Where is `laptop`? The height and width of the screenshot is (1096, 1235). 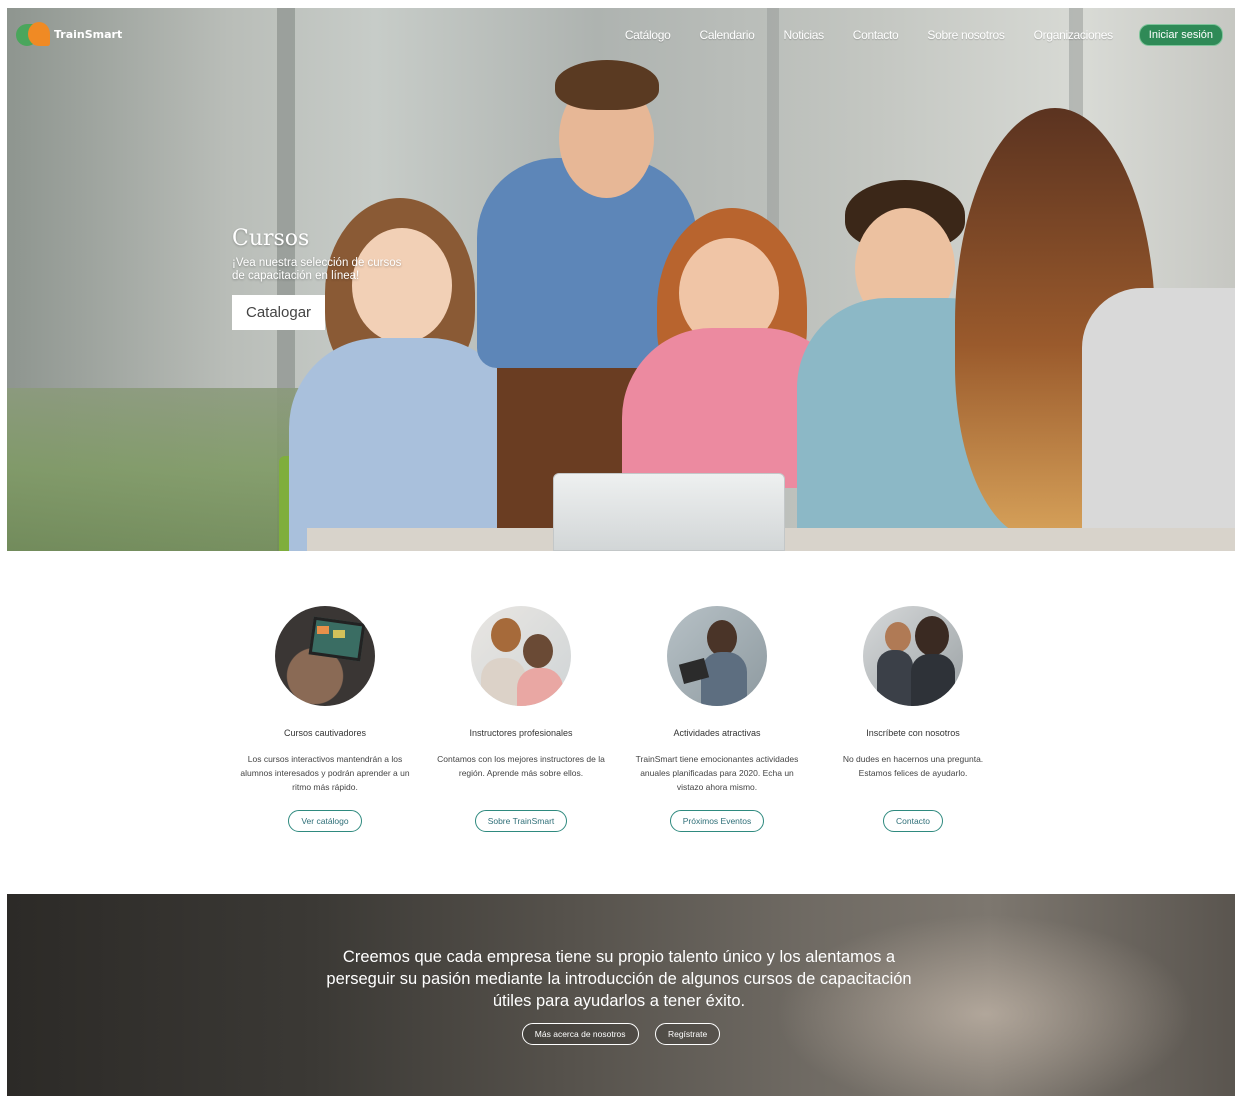
laptop is located at coordinates (669, 512).